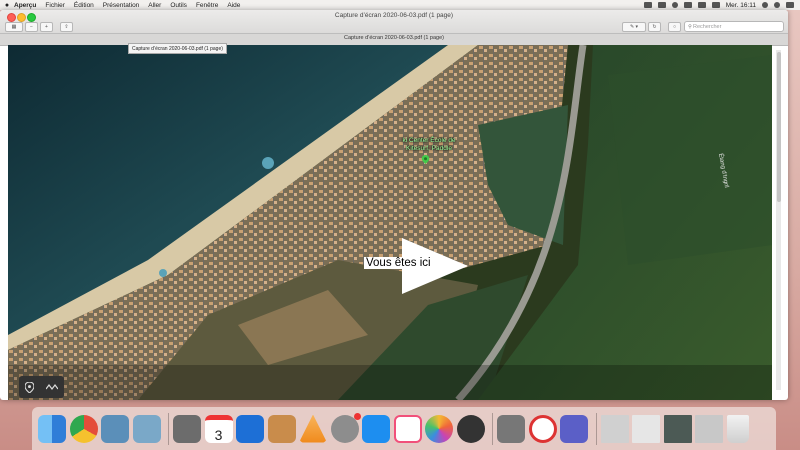 The width and height of the screenshot is (800, 450). Describe the element at coordinates (357, 416) in the screenshot. I see `notification-badge` at that location.